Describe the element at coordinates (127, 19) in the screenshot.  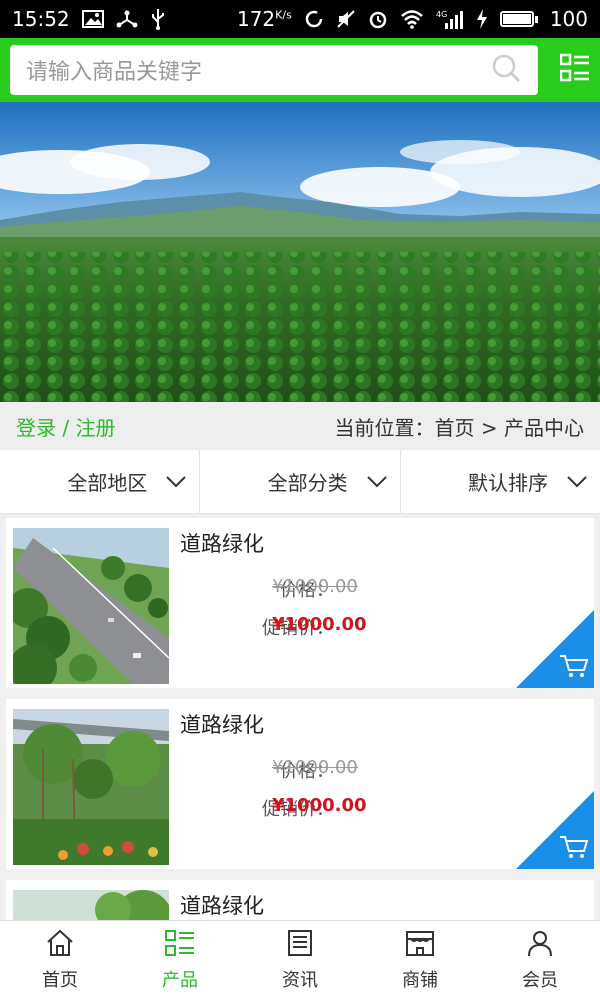
I see `share-icon` at that location.